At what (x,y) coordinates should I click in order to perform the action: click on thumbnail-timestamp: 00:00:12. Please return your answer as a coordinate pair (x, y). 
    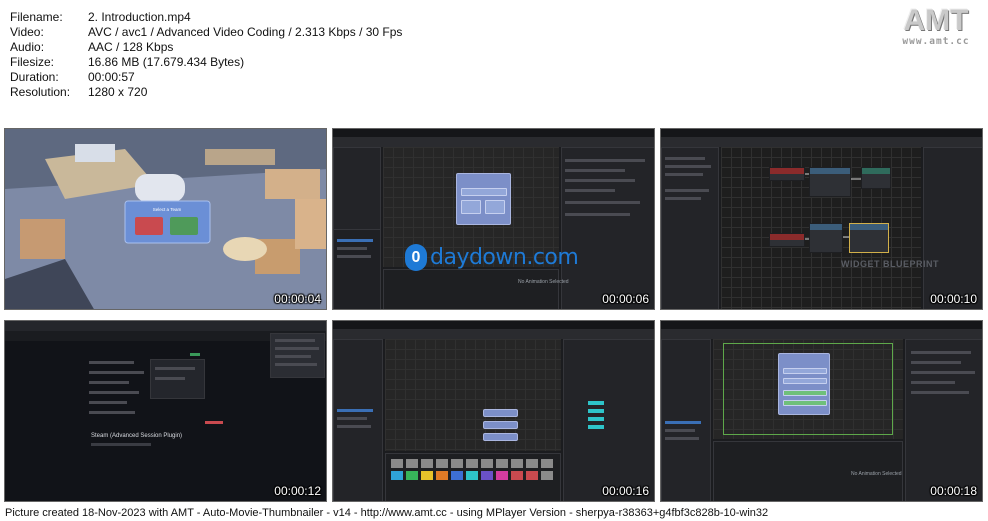
    Looking at the image, I should click on (297, 491).